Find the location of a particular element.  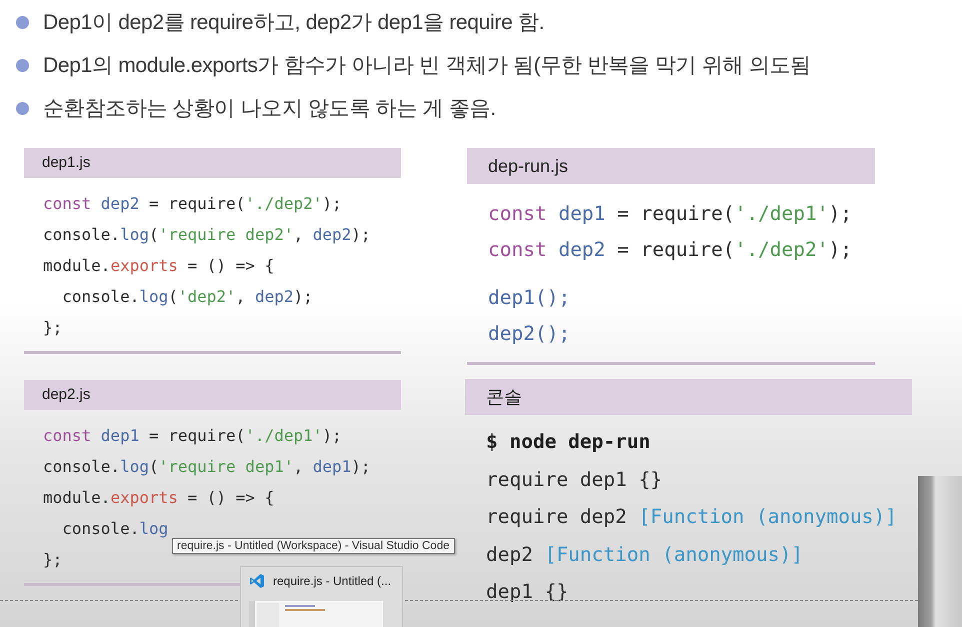

code-line: require dep1 {} is located at coordinates (574, 479).